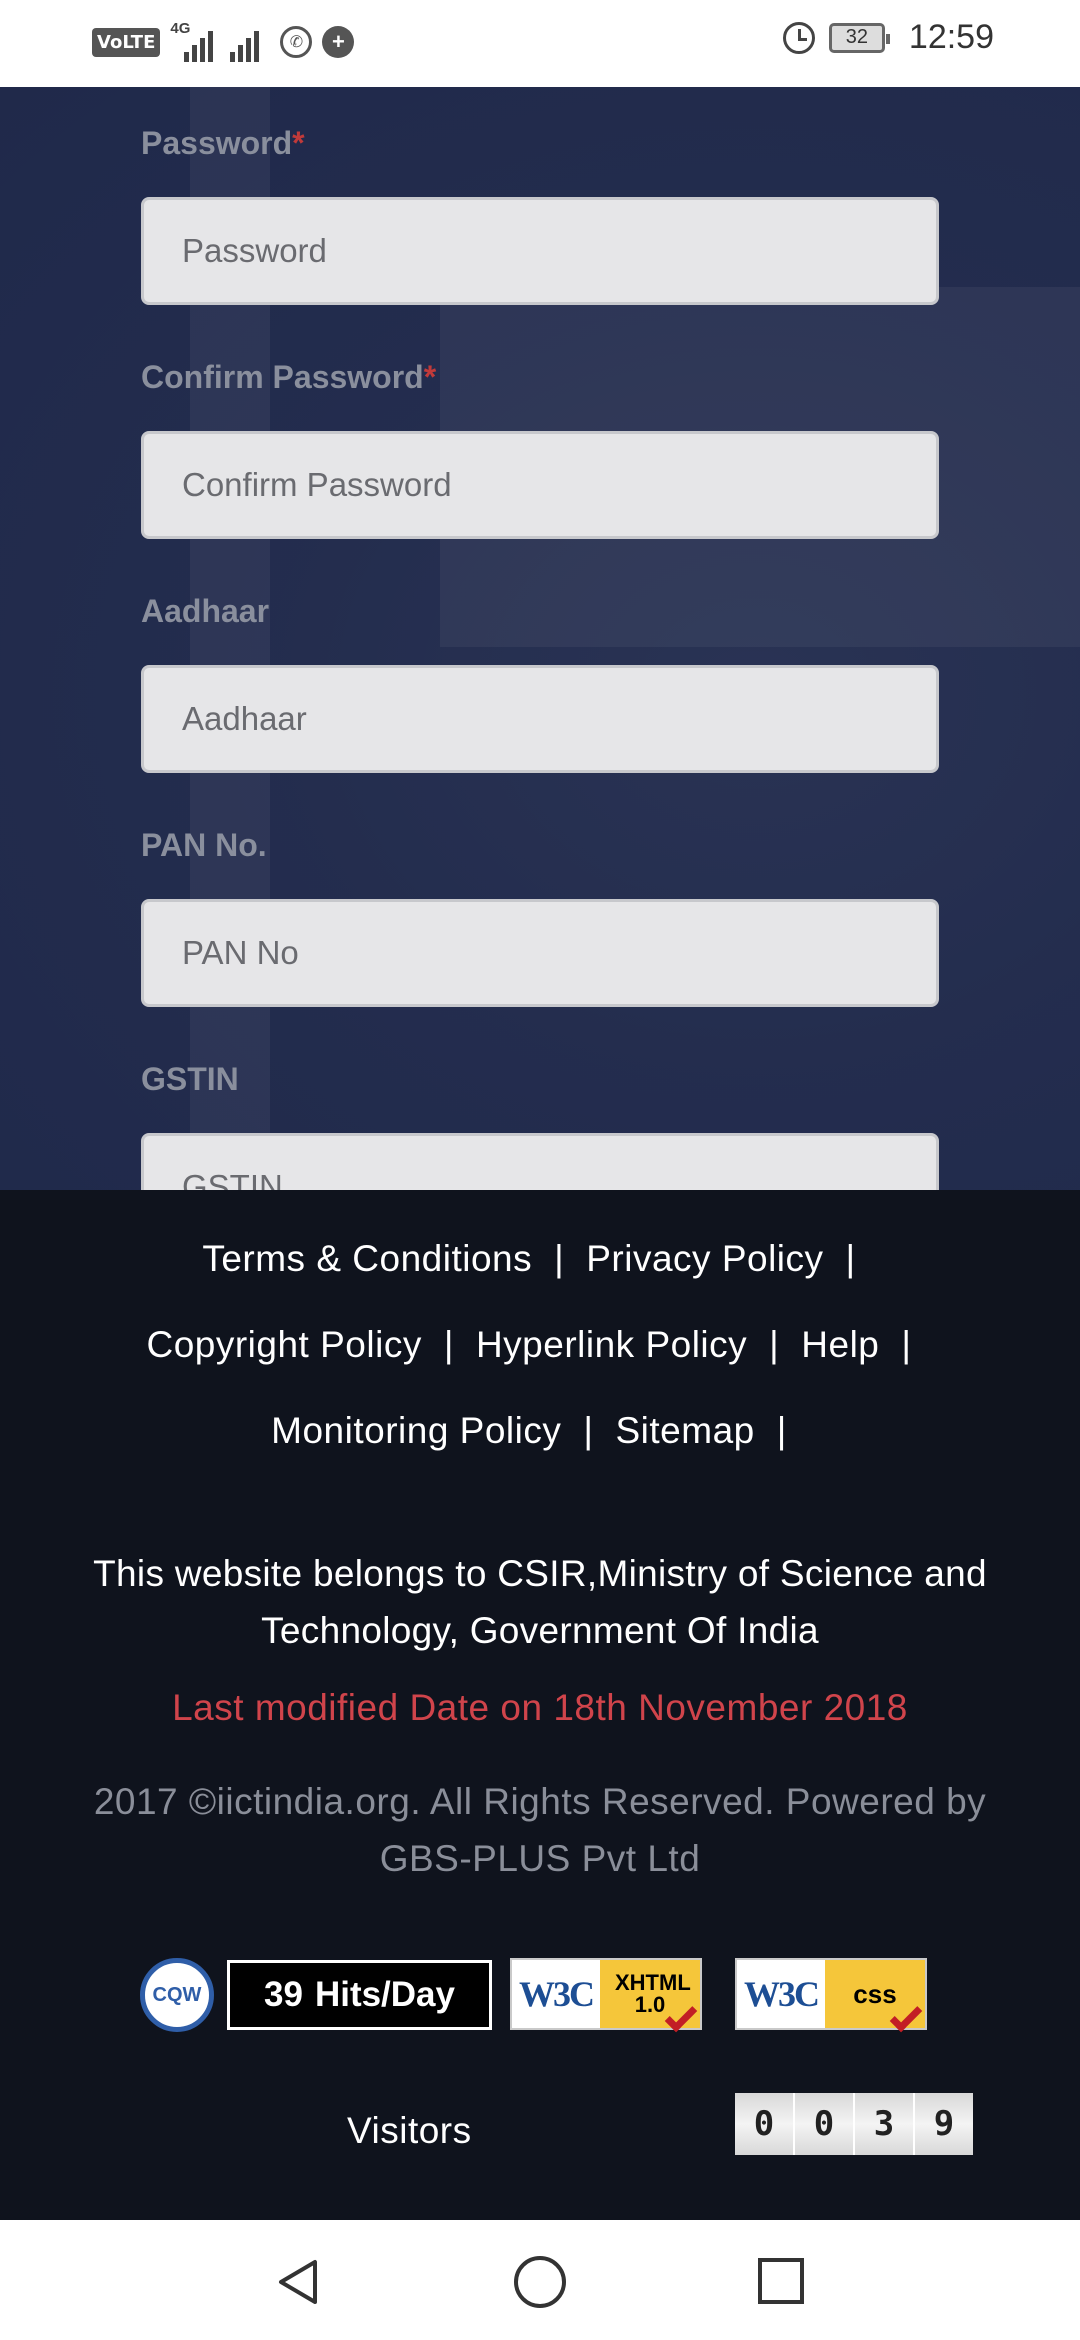 The height and width of the screenshot is (2340, 1080). I want to click on system-navigation-bar, so click(540, 2280).